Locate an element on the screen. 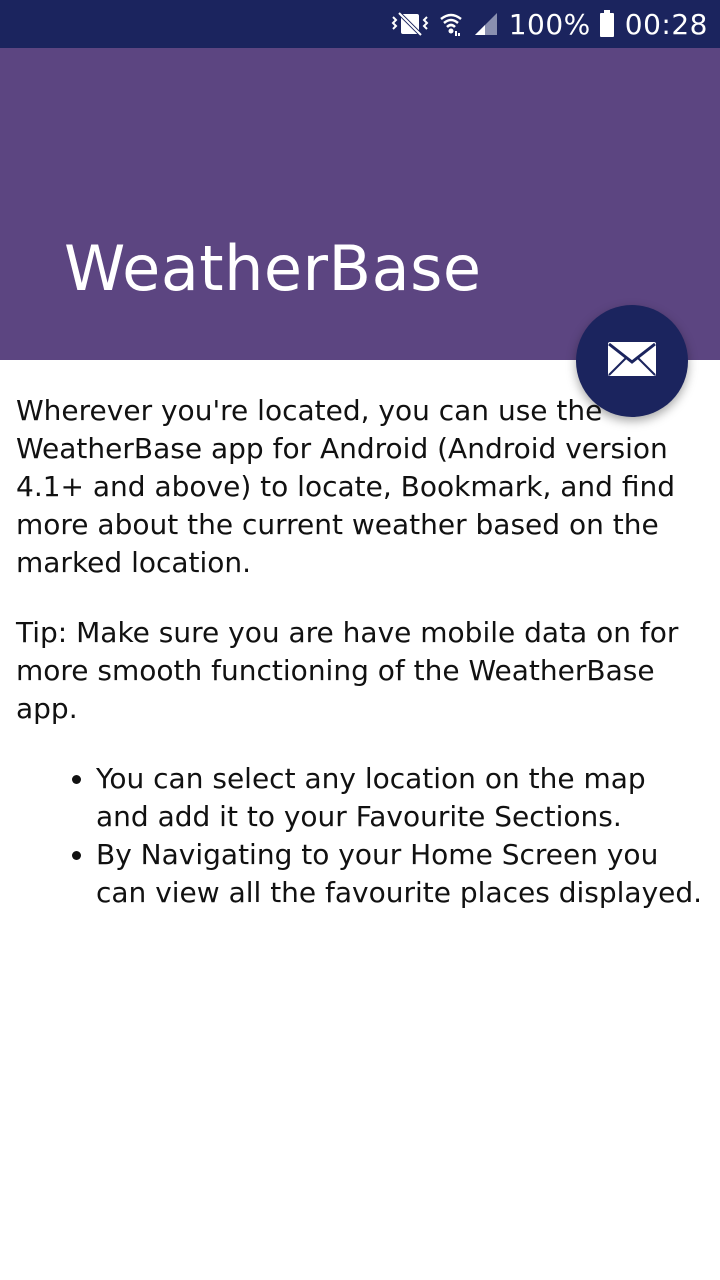 The height and width of the screenshot is (1280, 720). mail-icon is located at coordinates (632, 361).